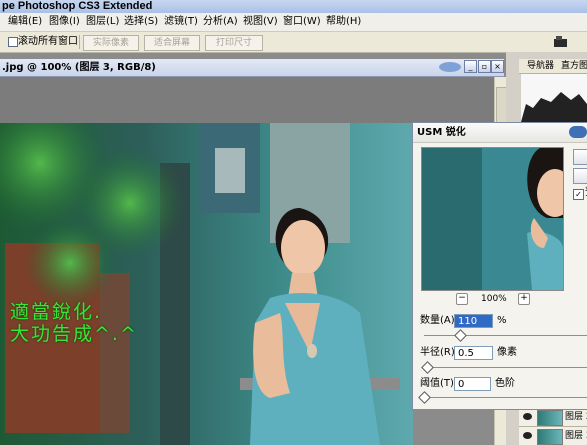  I want to click on menu-select: 选择(S), so click(141, 22).